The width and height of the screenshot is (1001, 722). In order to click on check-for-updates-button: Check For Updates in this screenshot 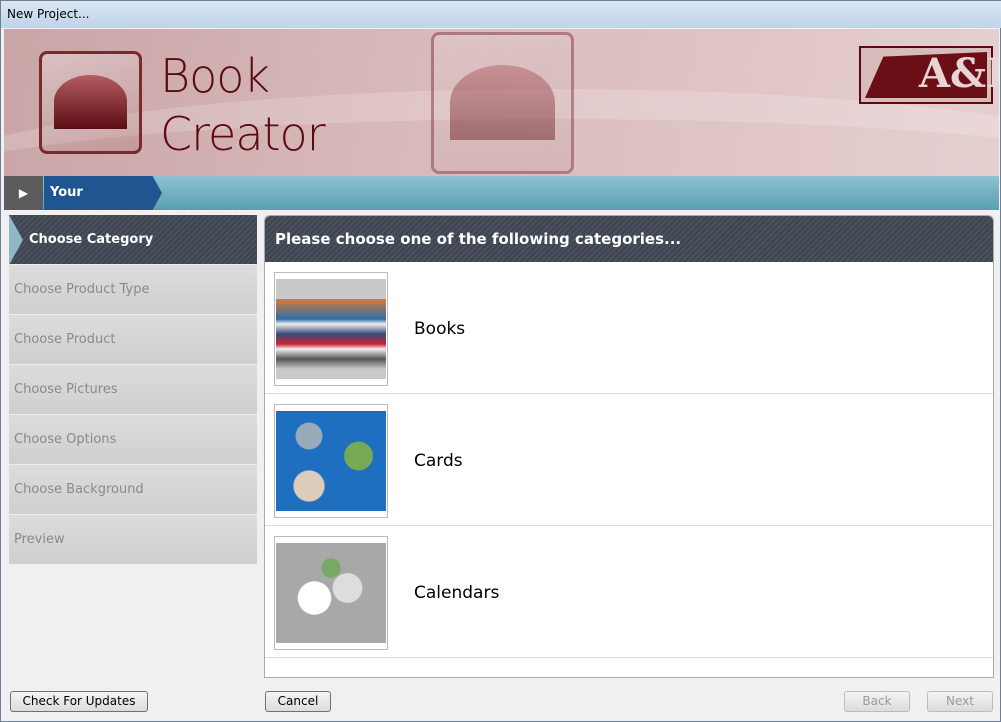, I will do `click(79, 701)`.